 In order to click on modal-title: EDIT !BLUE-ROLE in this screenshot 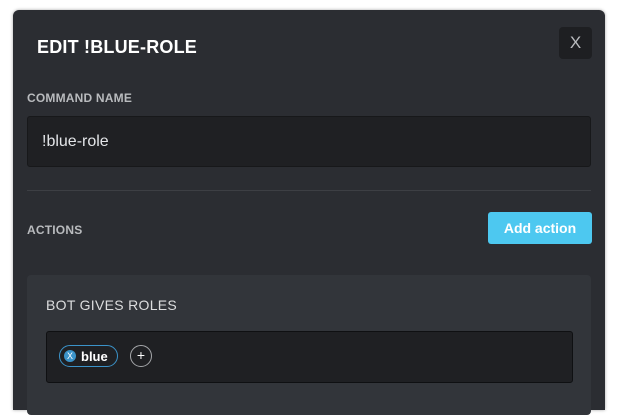, I will do `click(117, 47)`.